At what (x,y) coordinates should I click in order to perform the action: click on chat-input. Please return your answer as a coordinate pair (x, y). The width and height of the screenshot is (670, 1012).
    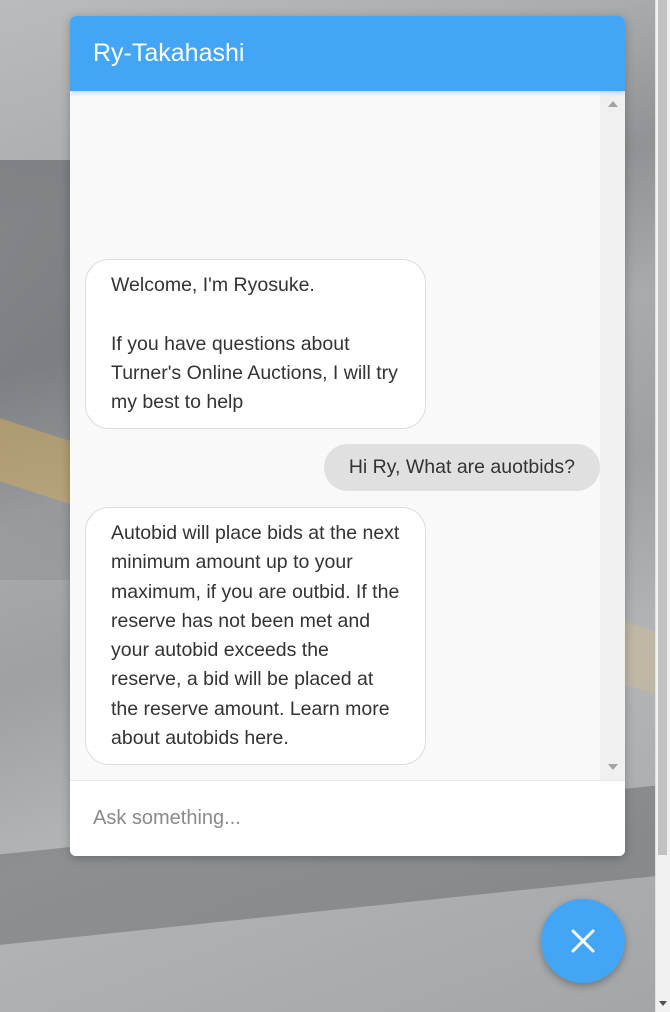
    Looking at the image, I should click on (347, 818).